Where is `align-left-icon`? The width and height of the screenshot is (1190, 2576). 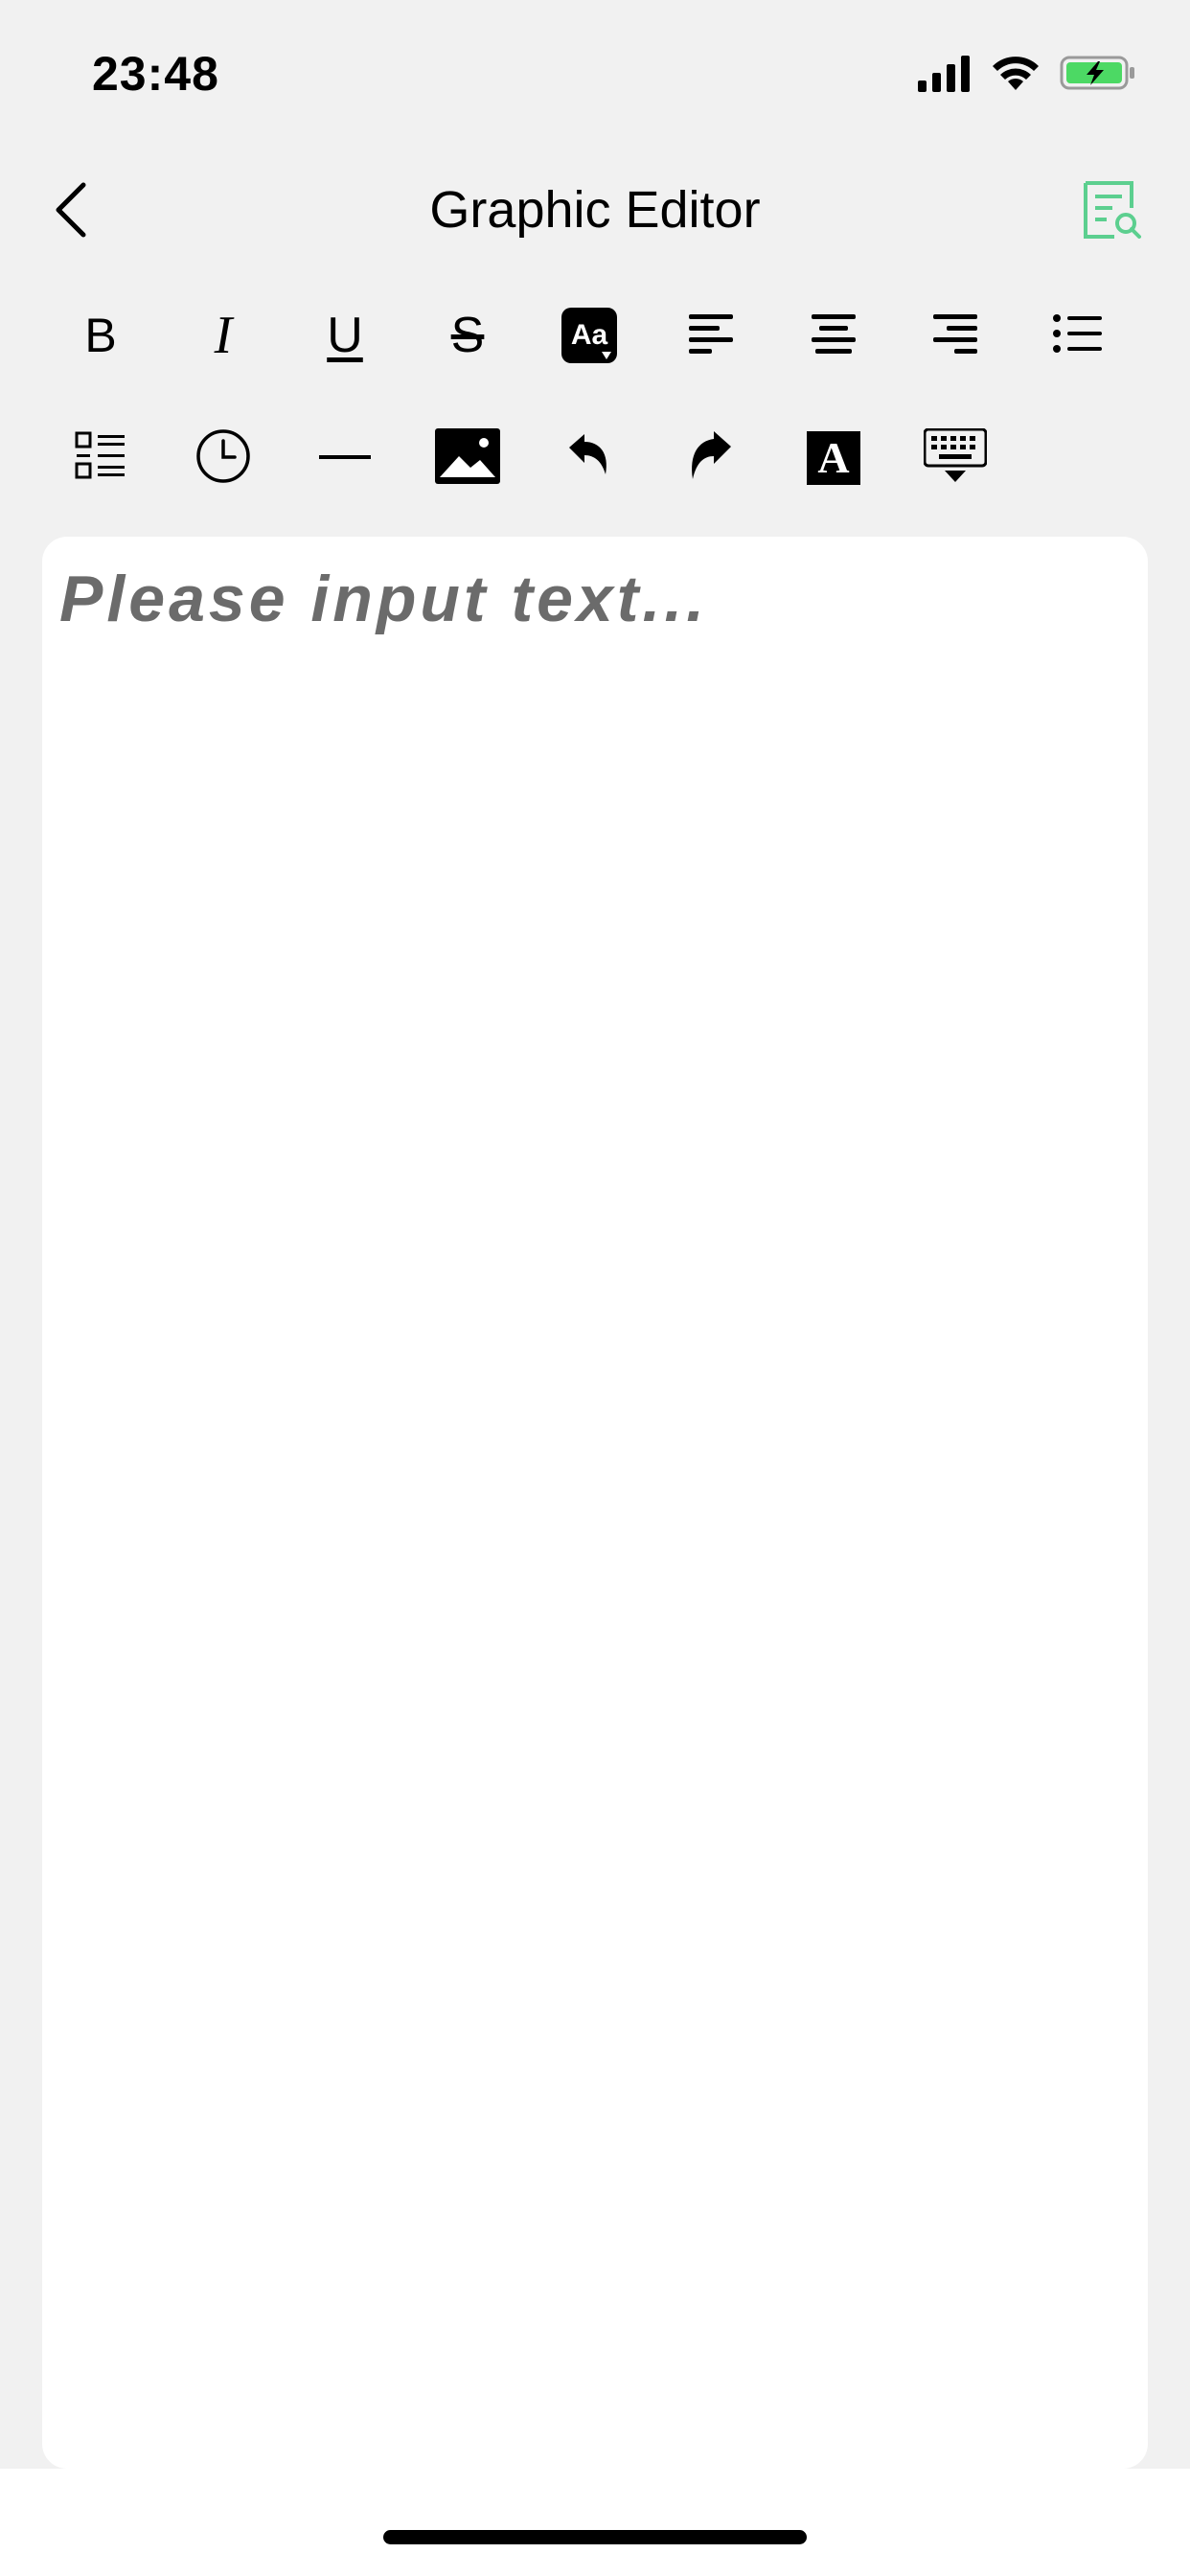 align-left-icon is located at coordinates (711, 335).